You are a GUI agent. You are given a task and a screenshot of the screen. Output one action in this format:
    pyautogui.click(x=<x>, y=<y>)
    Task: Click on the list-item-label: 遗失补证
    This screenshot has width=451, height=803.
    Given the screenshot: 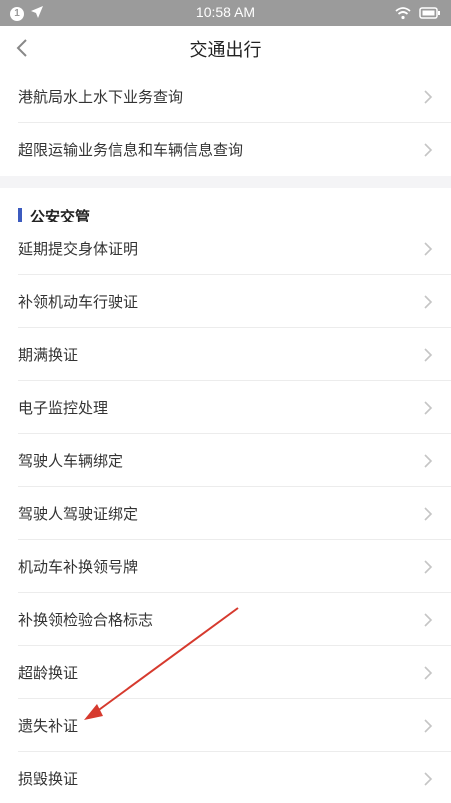 What is the action you would take?
    pyautogui.click(x=48, y=726)
    